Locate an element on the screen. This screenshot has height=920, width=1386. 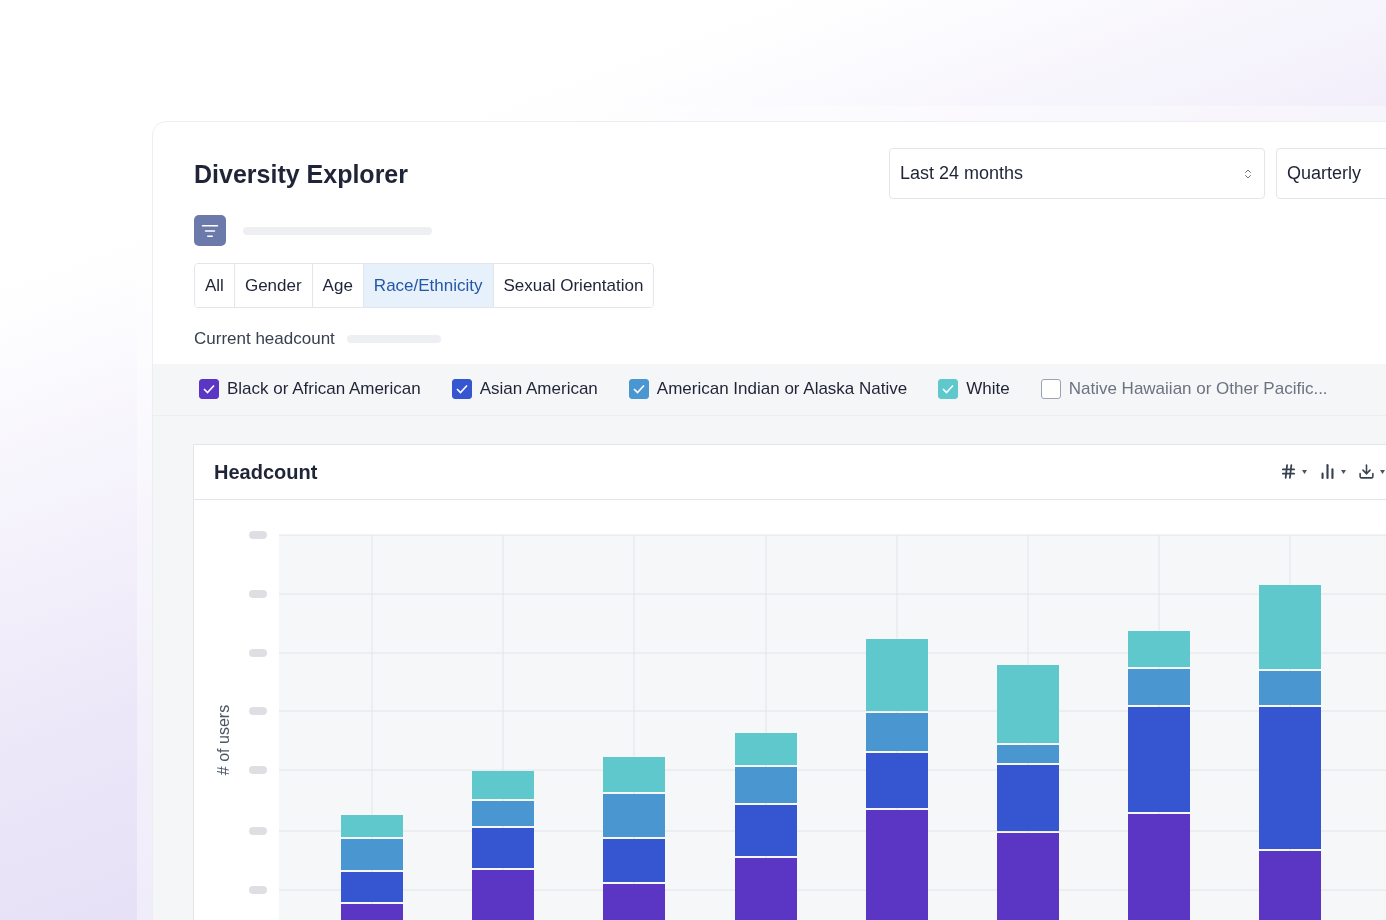
tab: Sexual Orientation is located at coordinates (573, 285).